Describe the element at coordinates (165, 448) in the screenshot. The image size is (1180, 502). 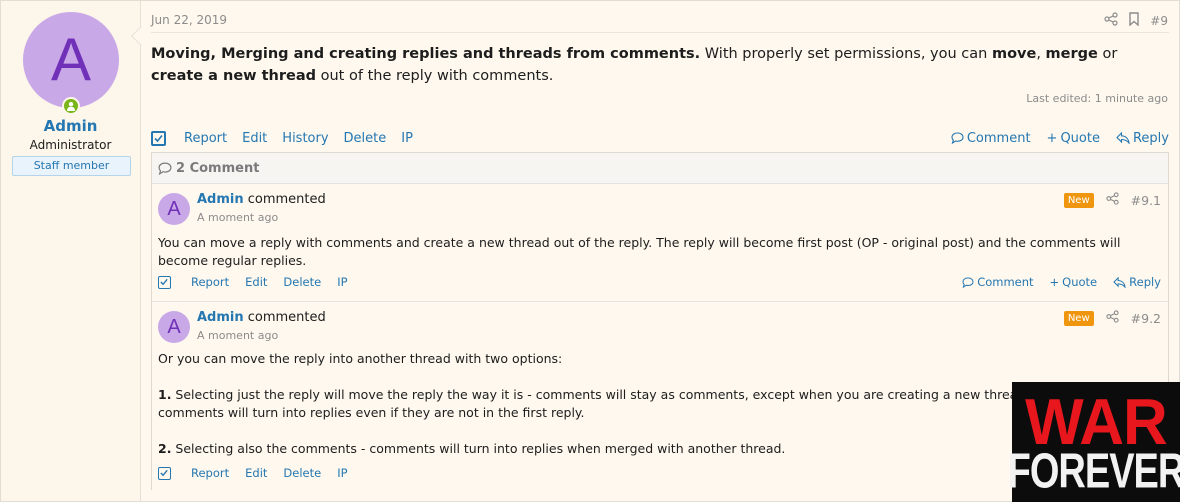
I see `option-number: 2.` at that location.